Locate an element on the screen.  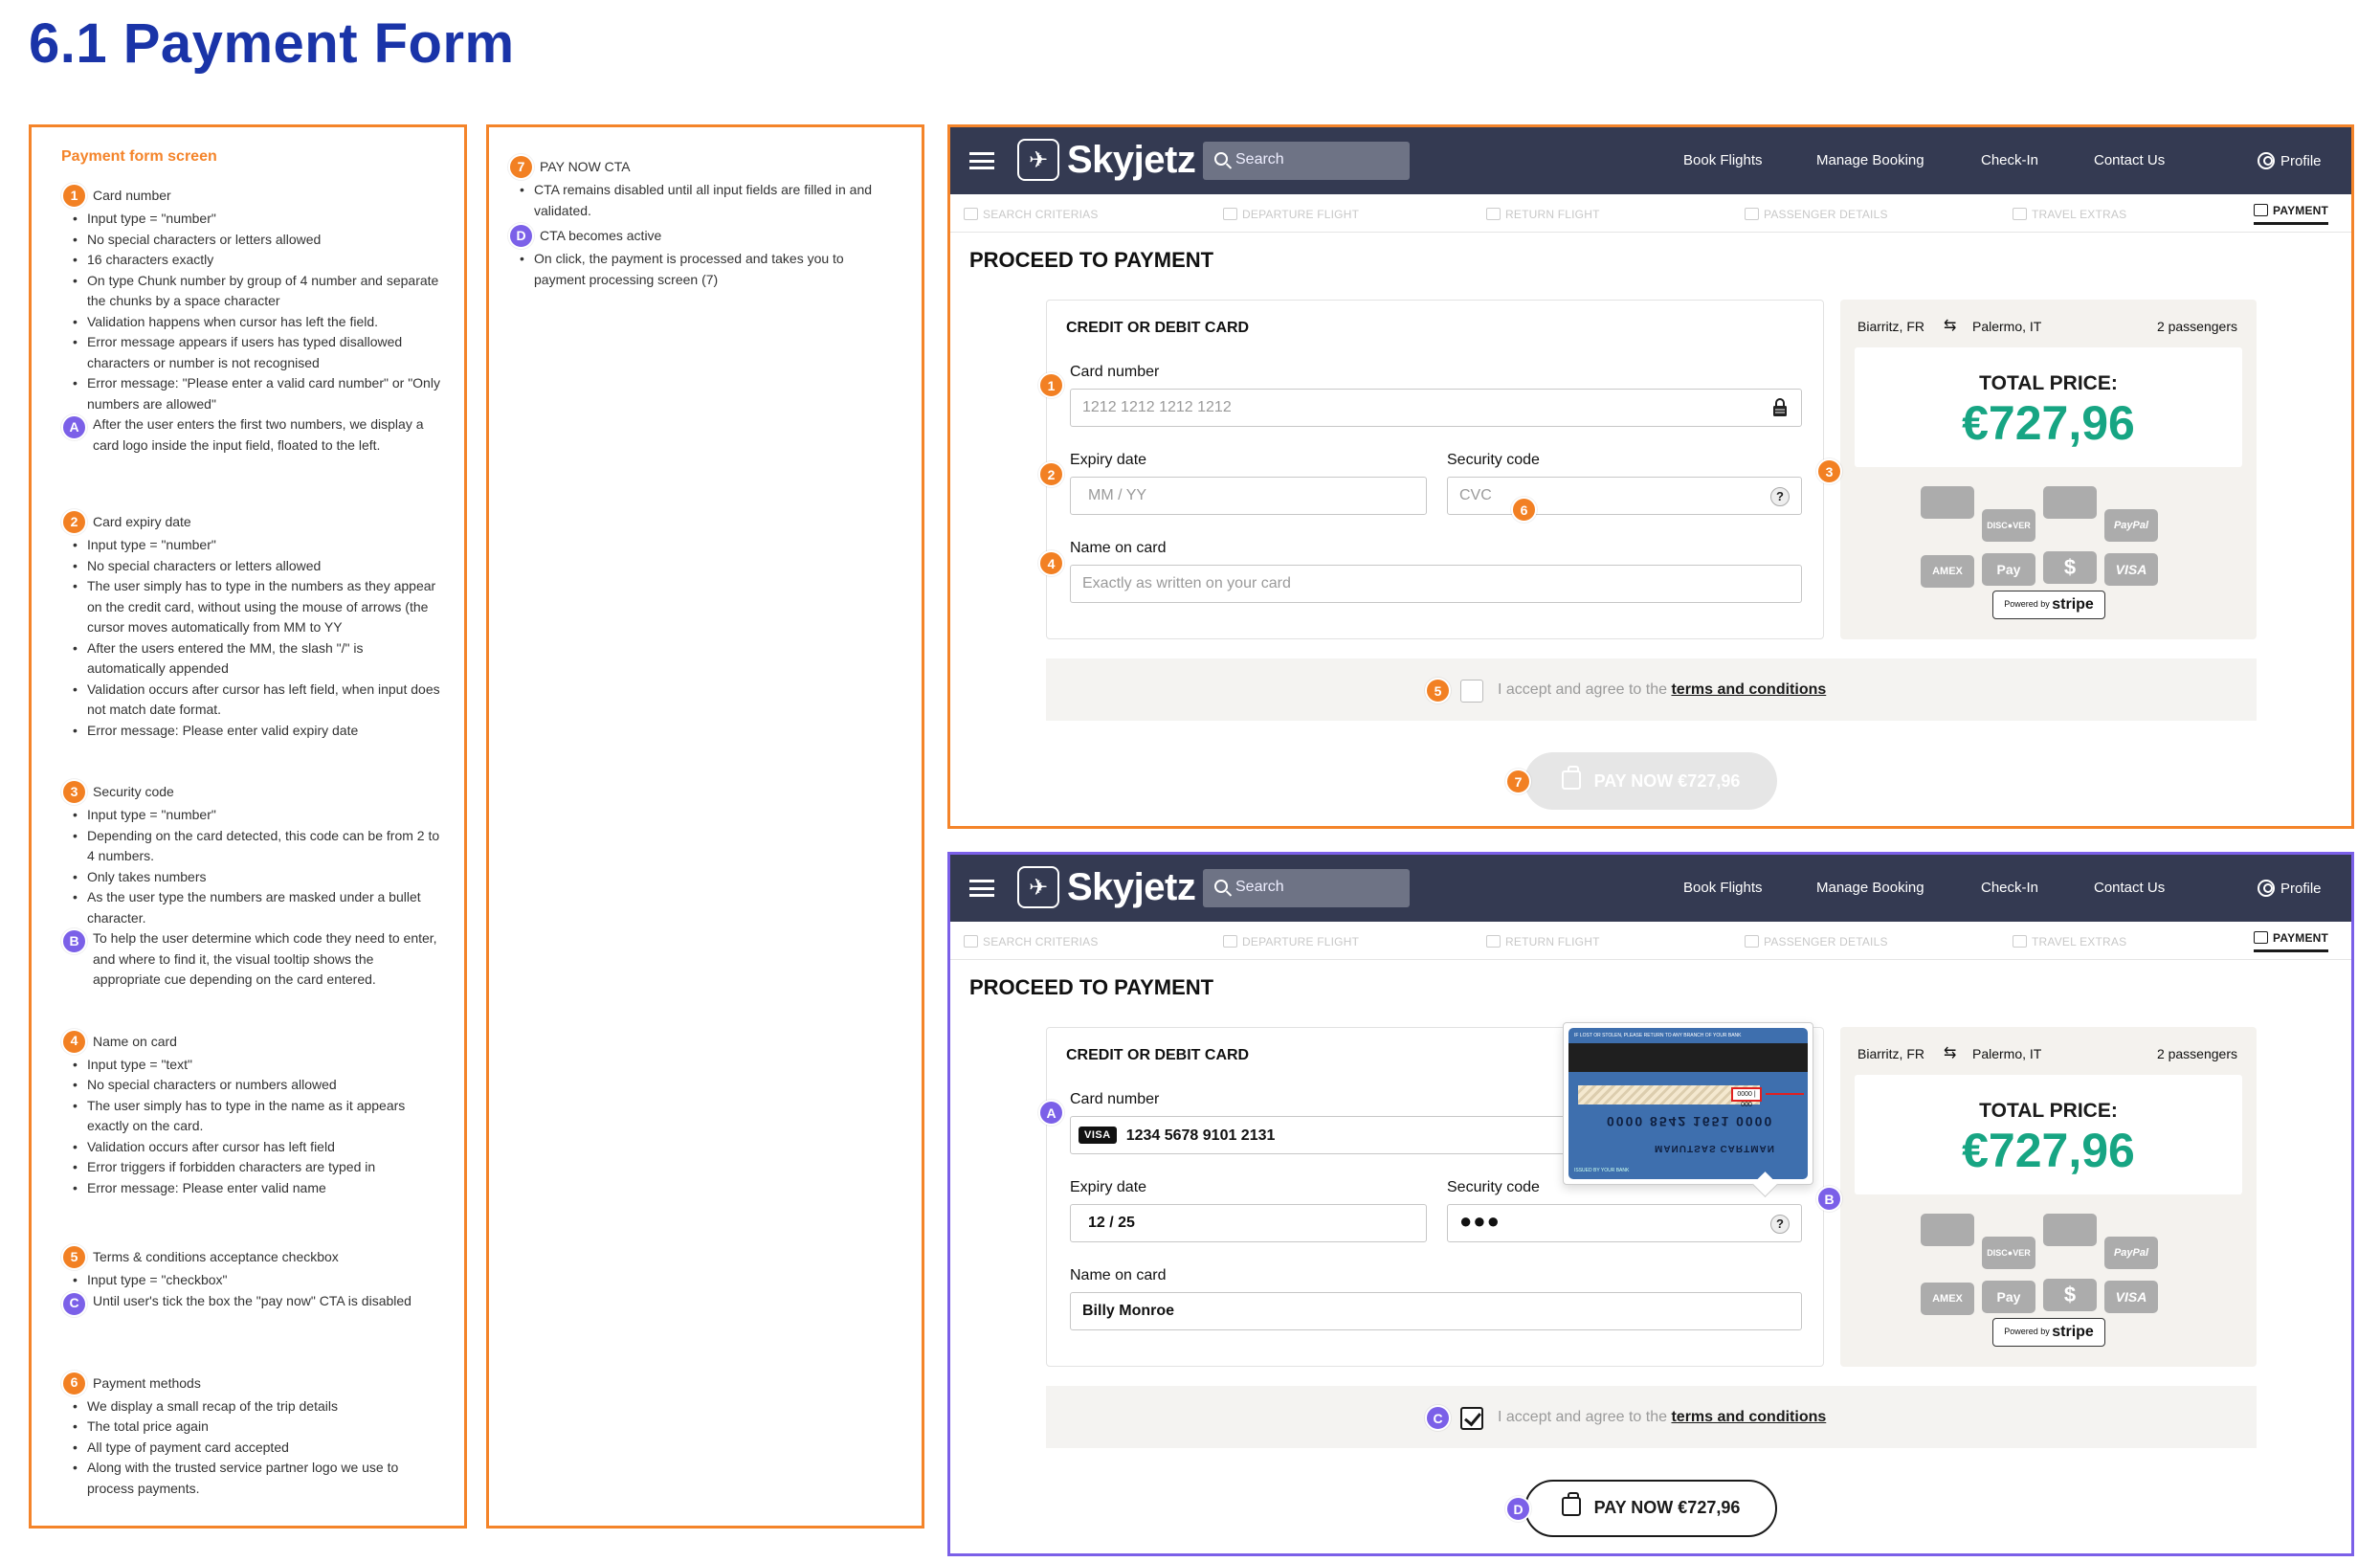
note-title: PAY NOW CTA is located at coordinates (585, 166).